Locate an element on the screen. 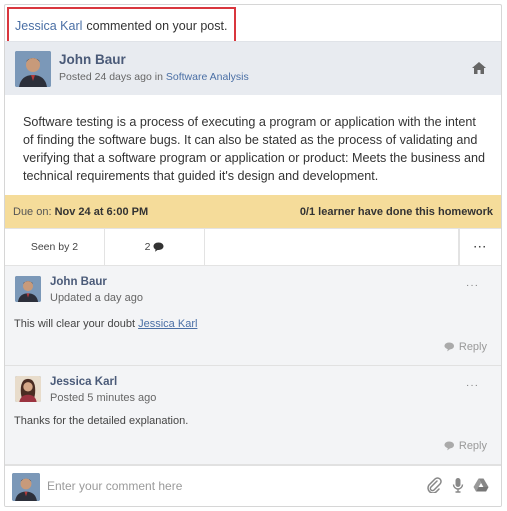  comment-icon is located at coordinates (158, 247).